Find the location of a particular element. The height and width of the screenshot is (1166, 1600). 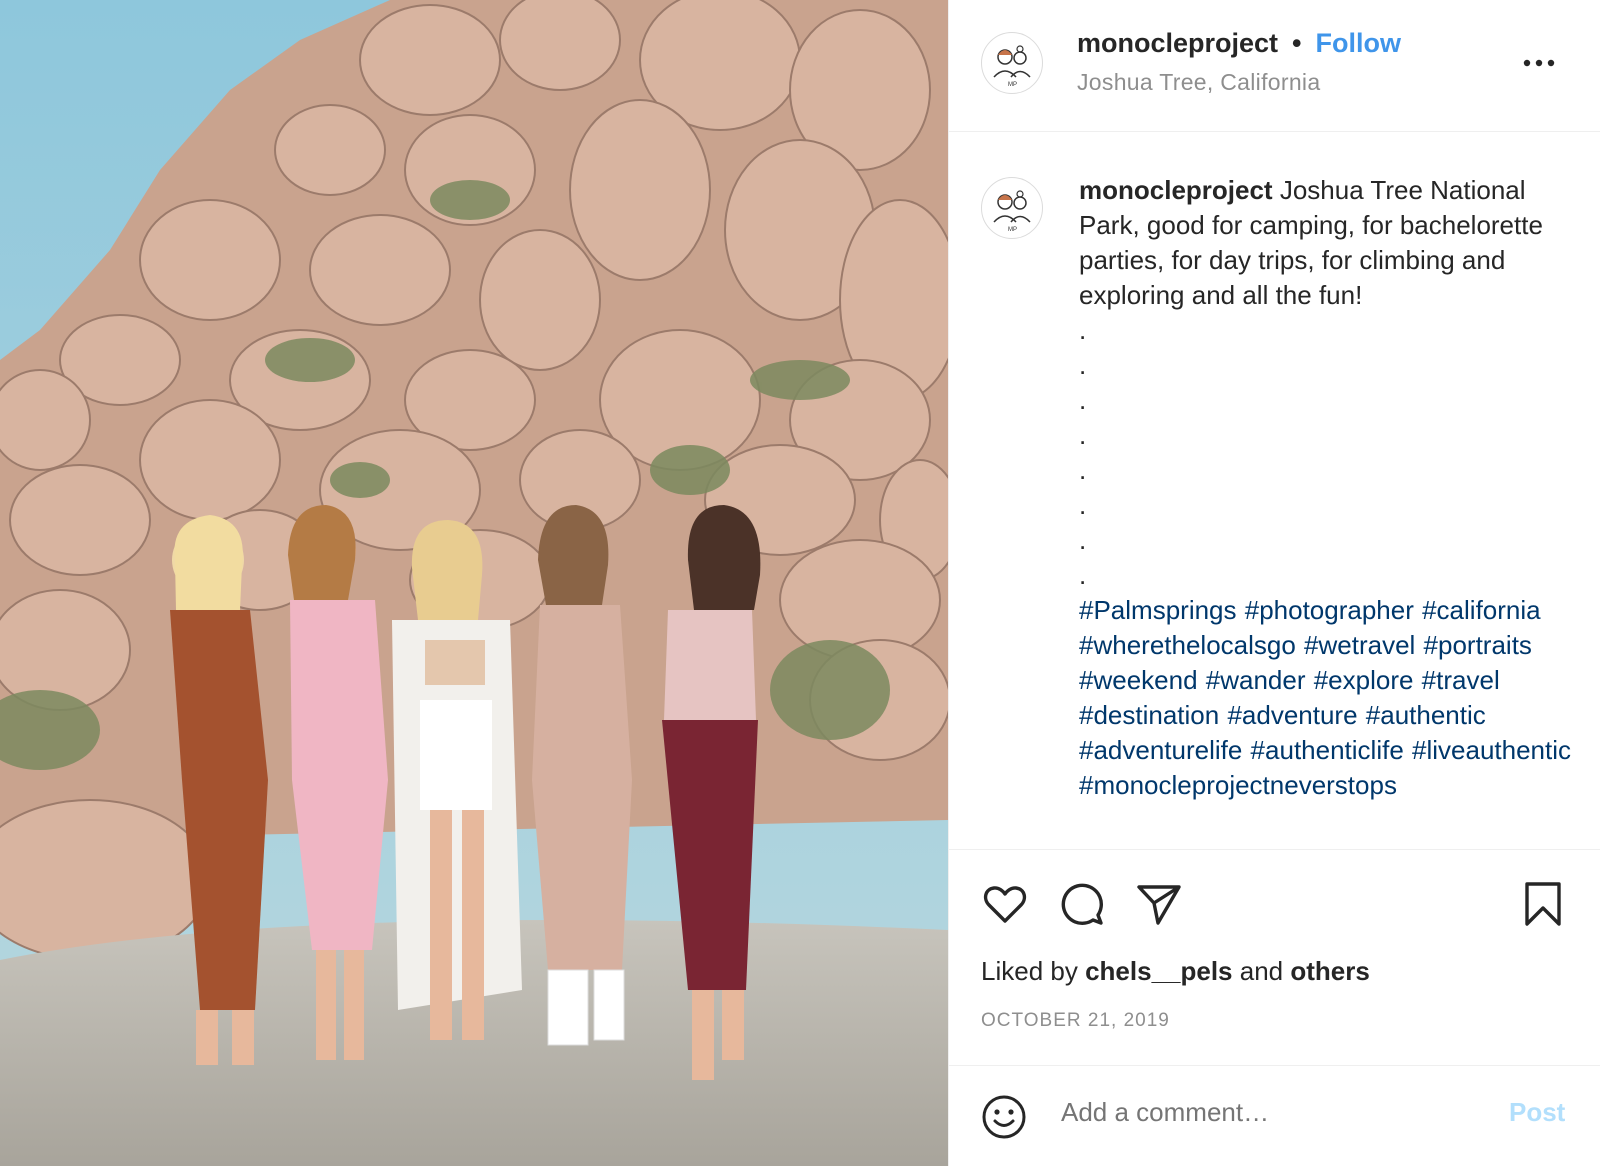

caption-avatar: MP is located at coordinates (1012, 208).